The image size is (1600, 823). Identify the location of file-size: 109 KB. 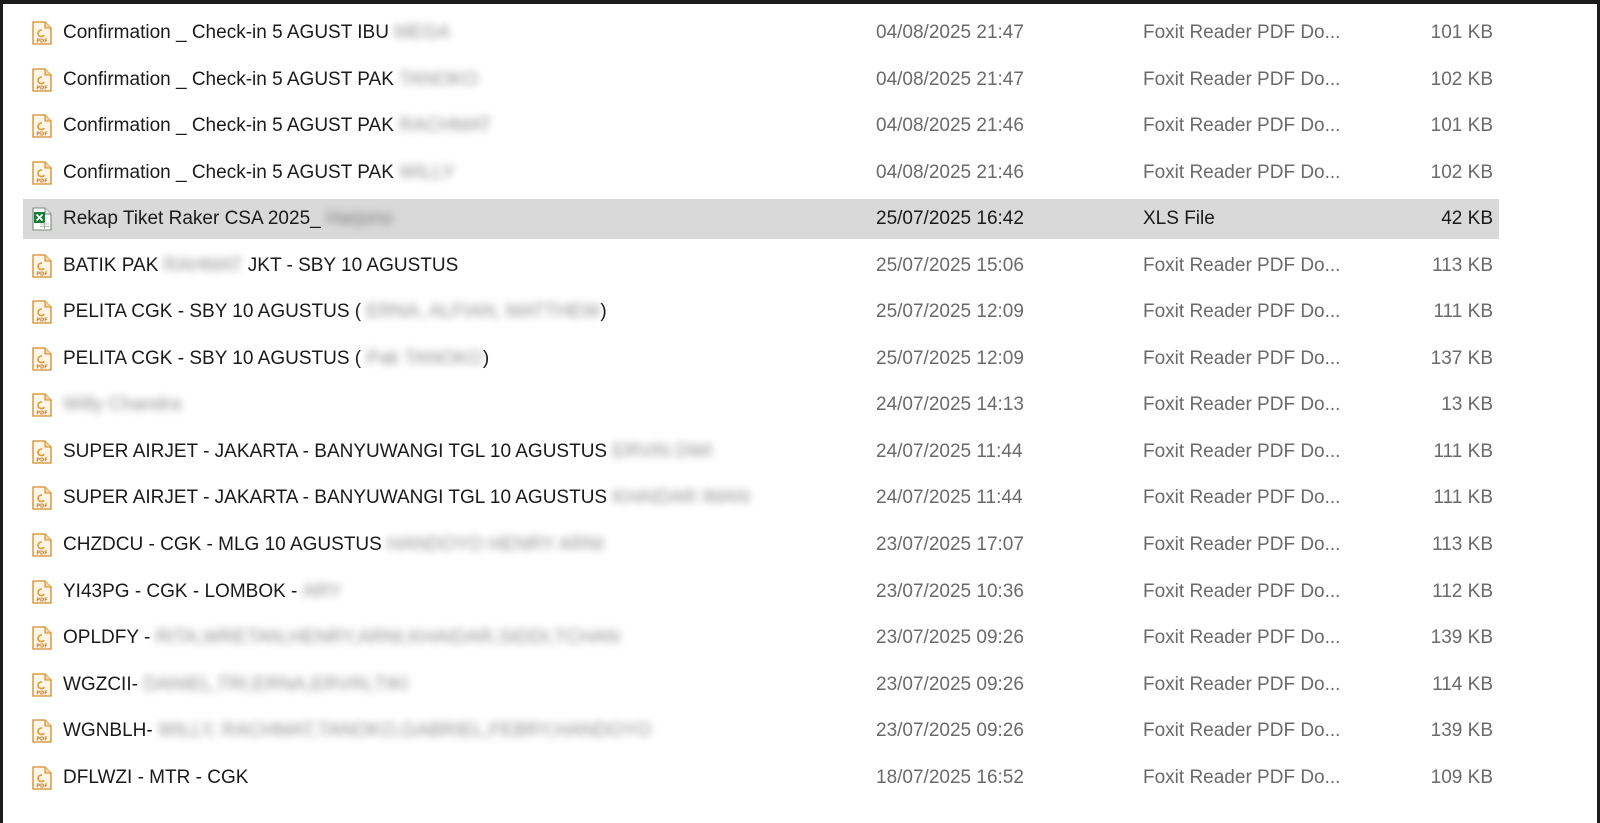
(1461, 777).